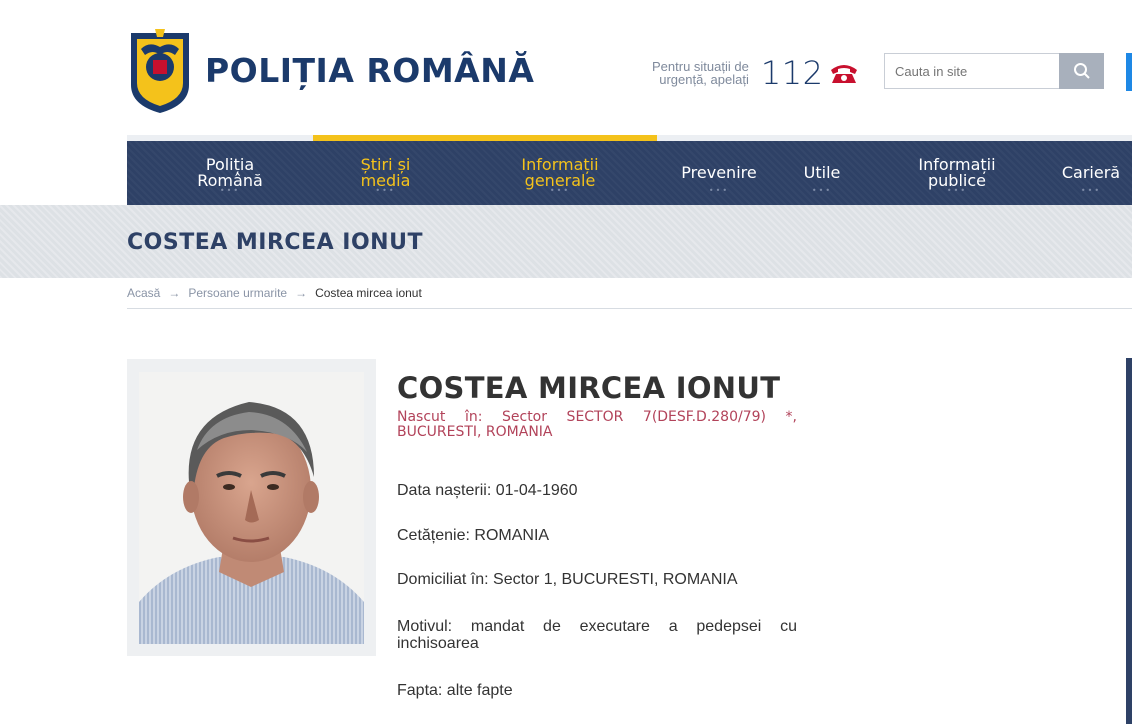  Describe the element at coordinates (368, 293) in the screenshot. I see `breadcrumb-current: Costea mircea ionut` at that location.